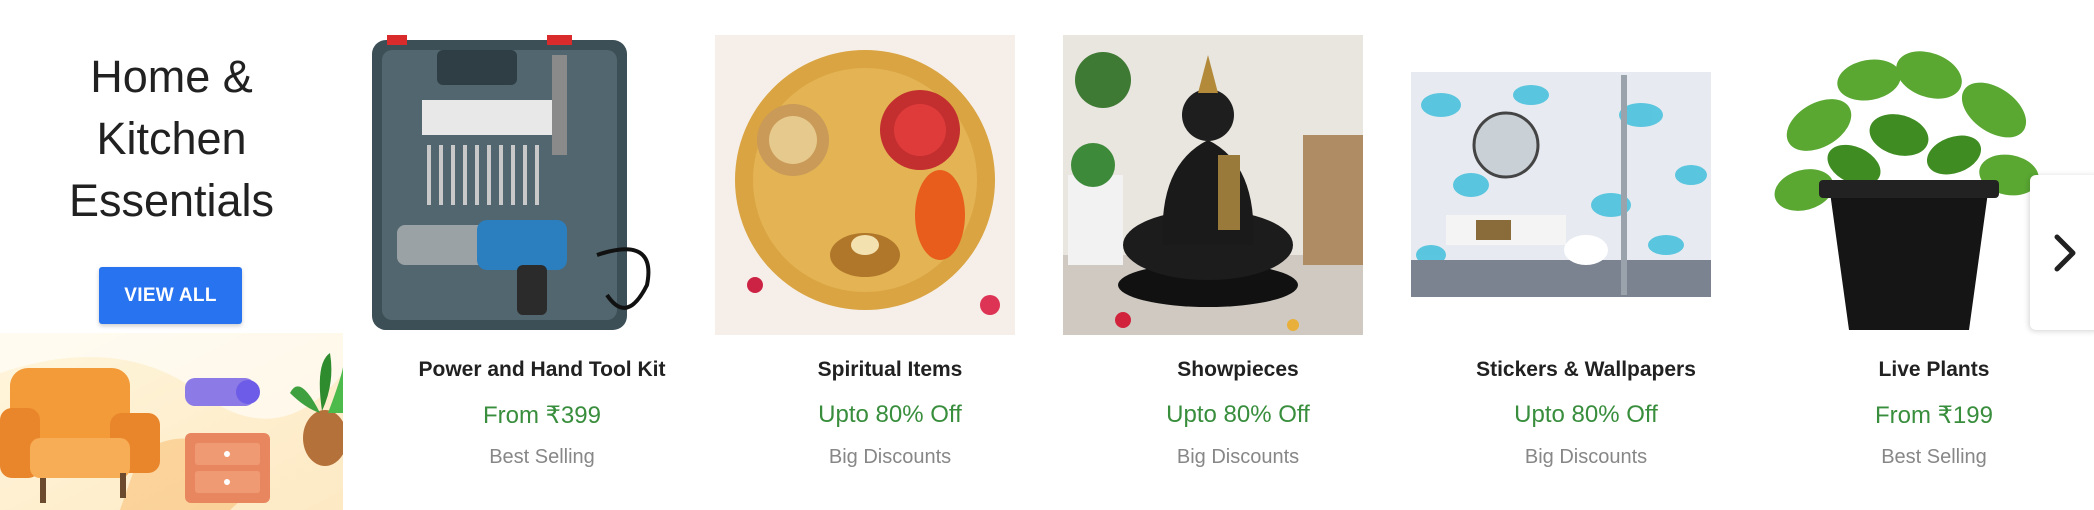  Describe the element at coordinates (171, 421) in the screenshot. I see `home-kitchen-banner-illustration` at that location.